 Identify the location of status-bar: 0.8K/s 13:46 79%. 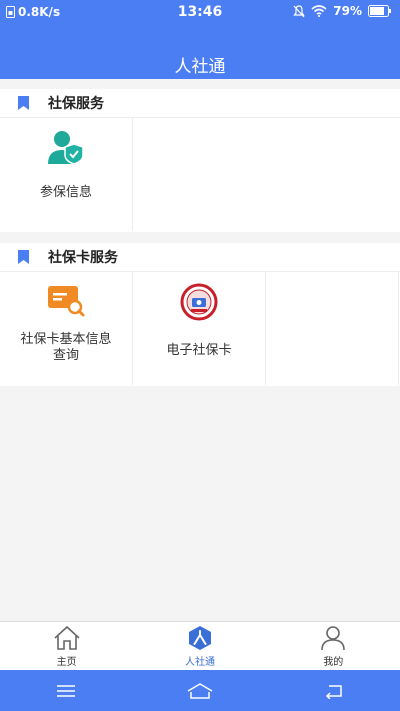
(200, 12).